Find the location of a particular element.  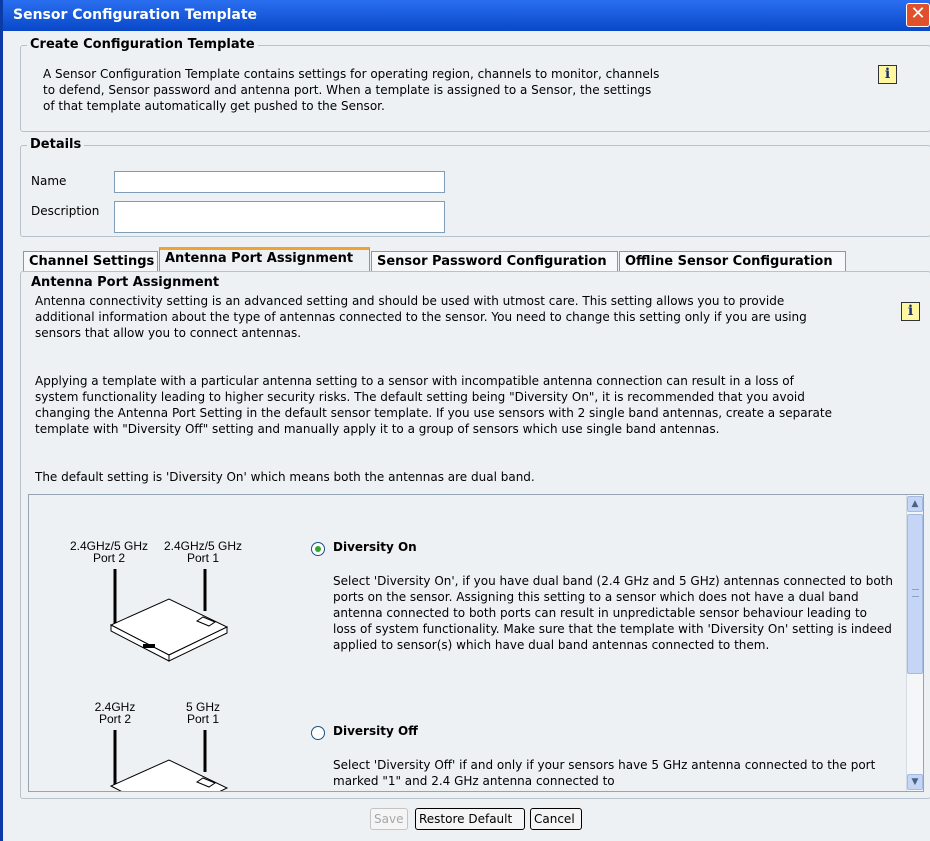

name-input is located at coordinates (279, 182).